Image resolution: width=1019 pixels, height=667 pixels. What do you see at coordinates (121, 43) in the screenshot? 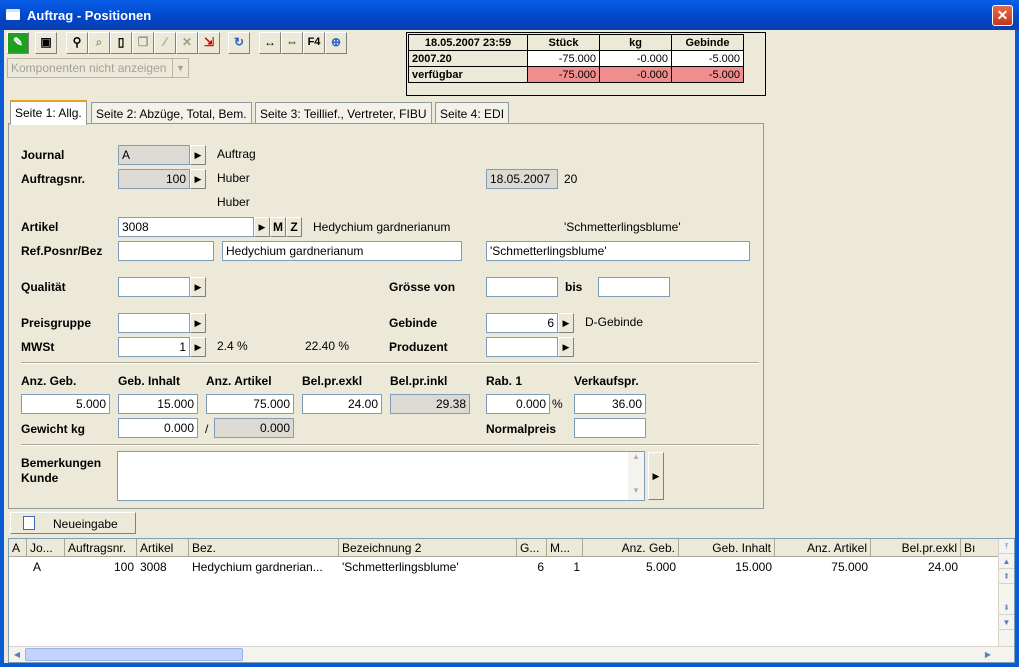
I see `new-document-icon: ▯` at bounding box center [121, 43].